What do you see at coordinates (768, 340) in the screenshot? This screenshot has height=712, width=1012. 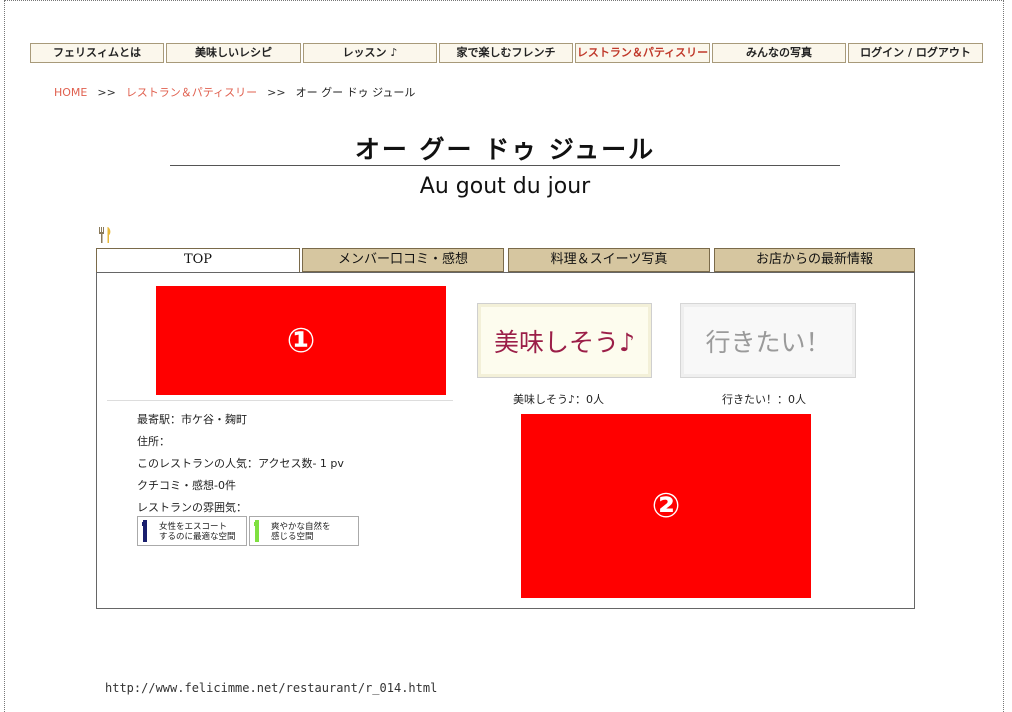 I see `want-to-go-button: 行きたい！` at bounding box center [768, 340].